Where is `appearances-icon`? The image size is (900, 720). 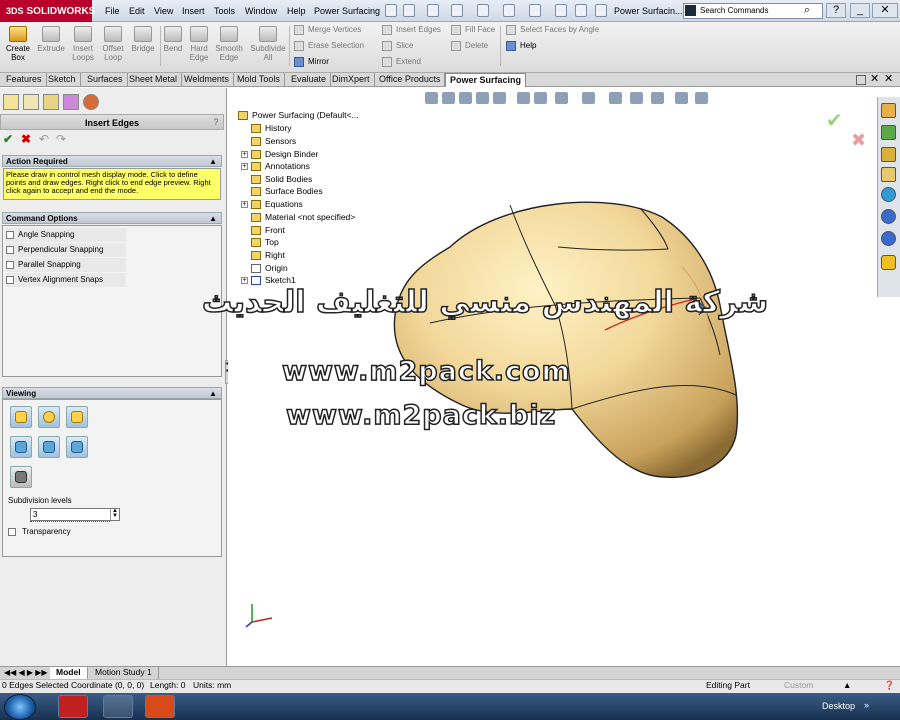 appearances-icon is located at coordinates (888, 216).